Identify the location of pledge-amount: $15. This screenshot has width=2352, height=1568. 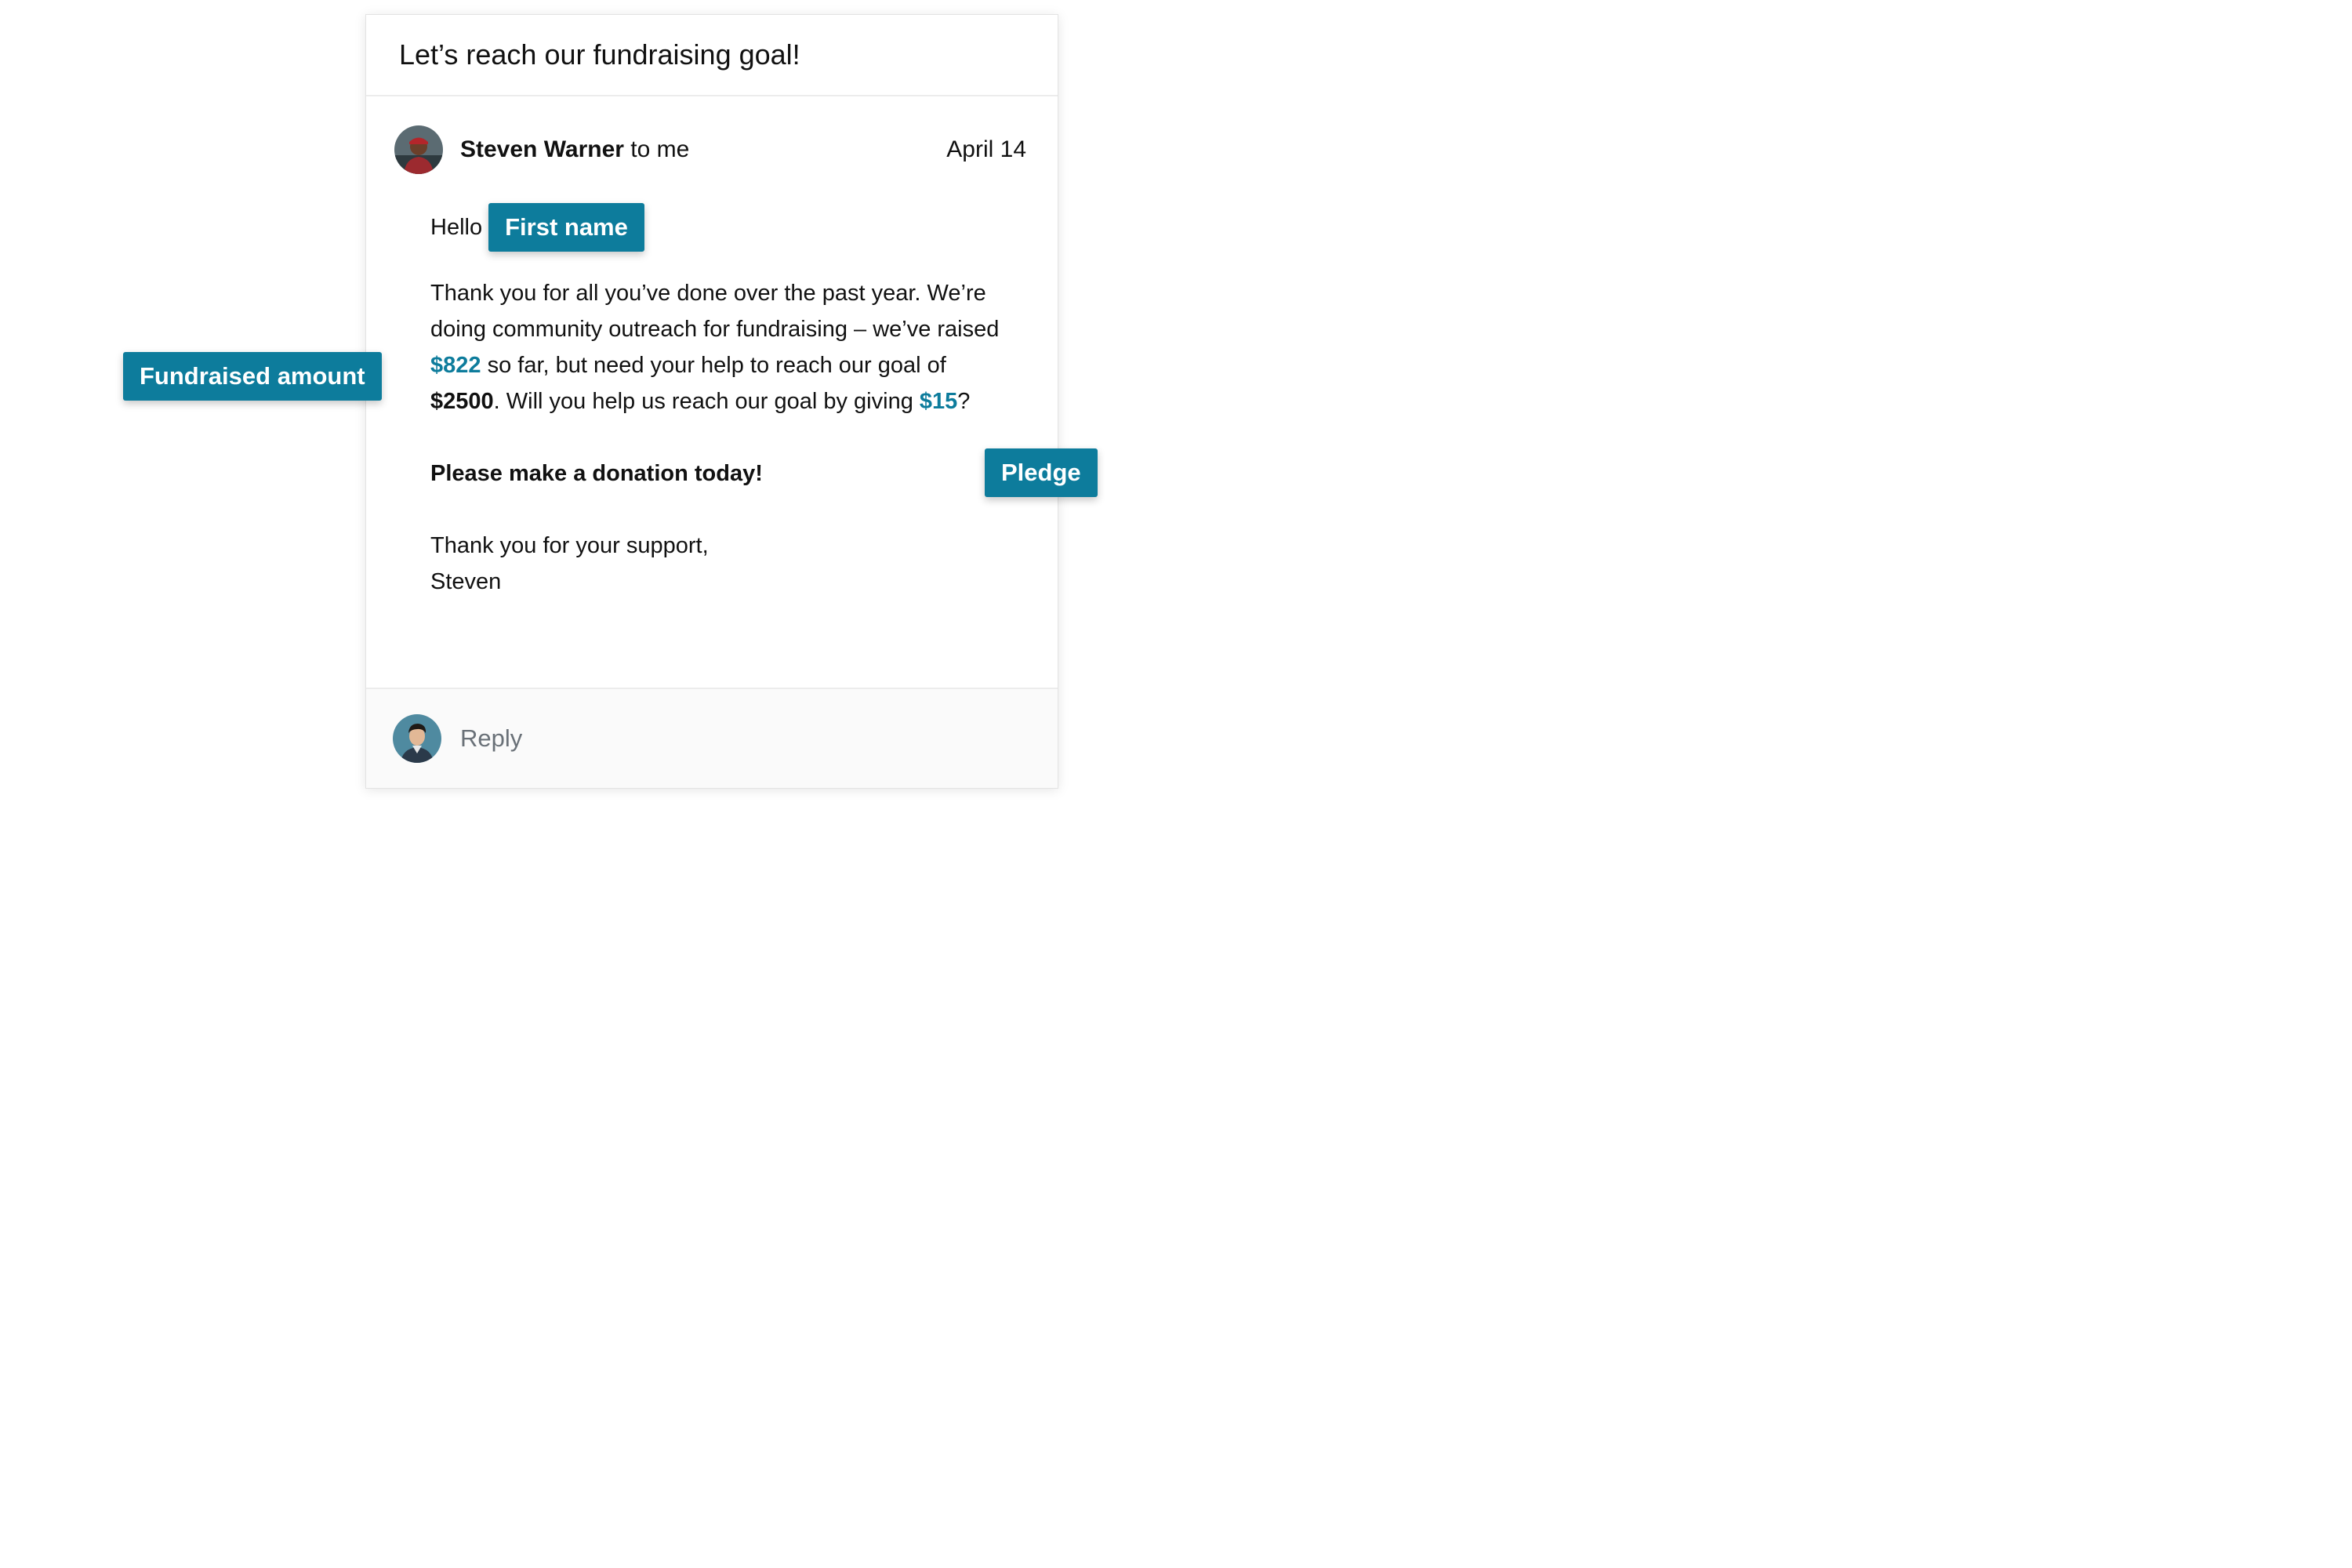
(939, 402).